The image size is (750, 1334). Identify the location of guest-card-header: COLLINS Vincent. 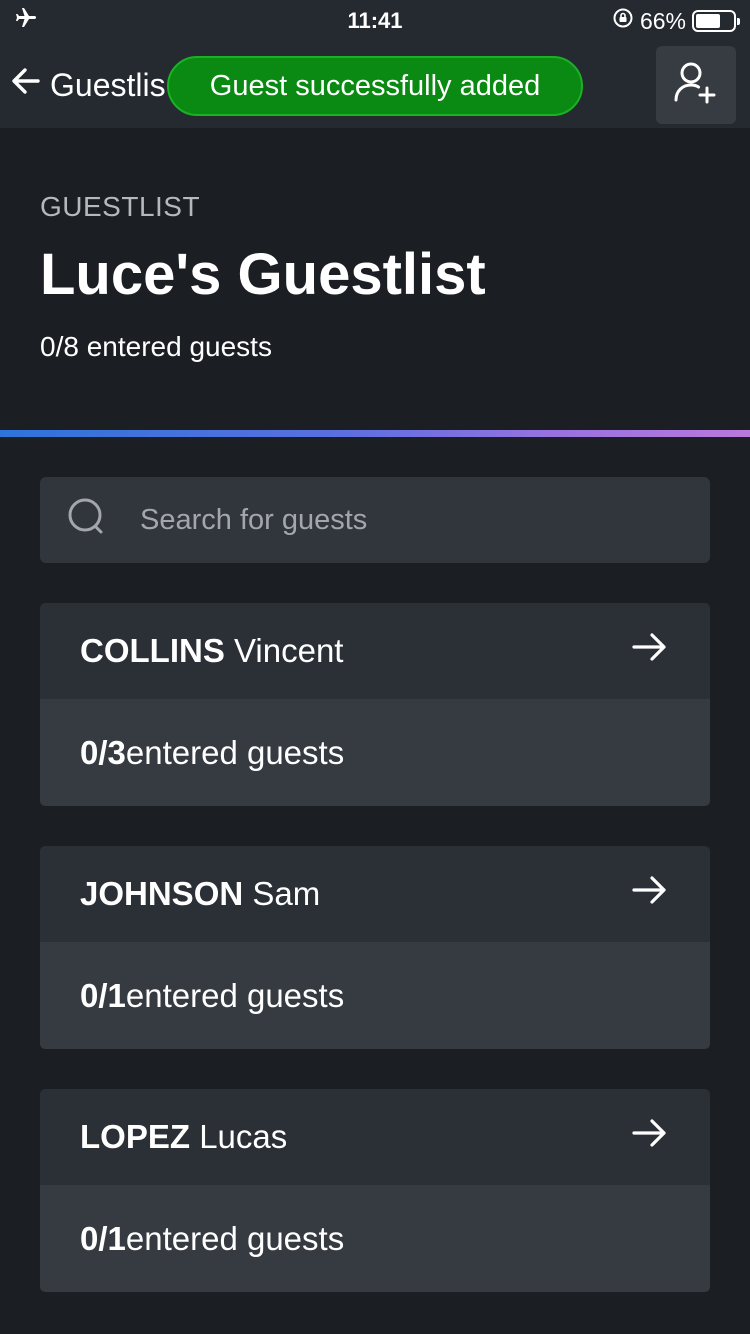
(375, 651).